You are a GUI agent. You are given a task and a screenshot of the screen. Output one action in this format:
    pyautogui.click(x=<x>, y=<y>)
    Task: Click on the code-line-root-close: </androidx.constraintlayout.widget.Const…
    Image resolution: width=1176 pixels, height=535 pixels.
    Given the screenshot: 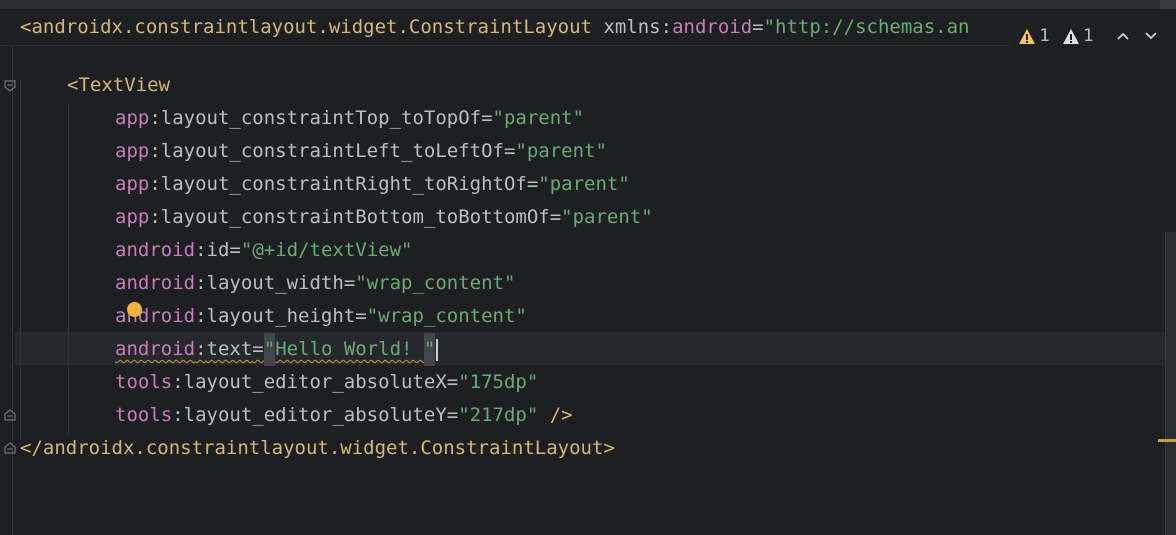 What is the action you would take?
    pyautogui.click(x=317, y=448)
    